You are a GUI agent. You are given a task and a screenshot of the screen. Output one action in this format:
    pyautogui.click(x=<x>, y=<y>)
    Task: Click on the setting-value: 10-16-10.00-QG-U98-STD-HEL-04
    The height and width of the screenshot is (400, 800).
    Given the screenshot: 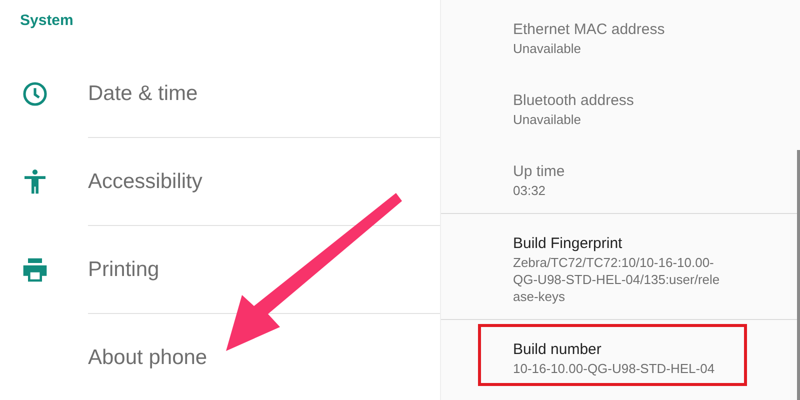 What is the action you would take?
    pyautogui.click(x=614, y=368)
    